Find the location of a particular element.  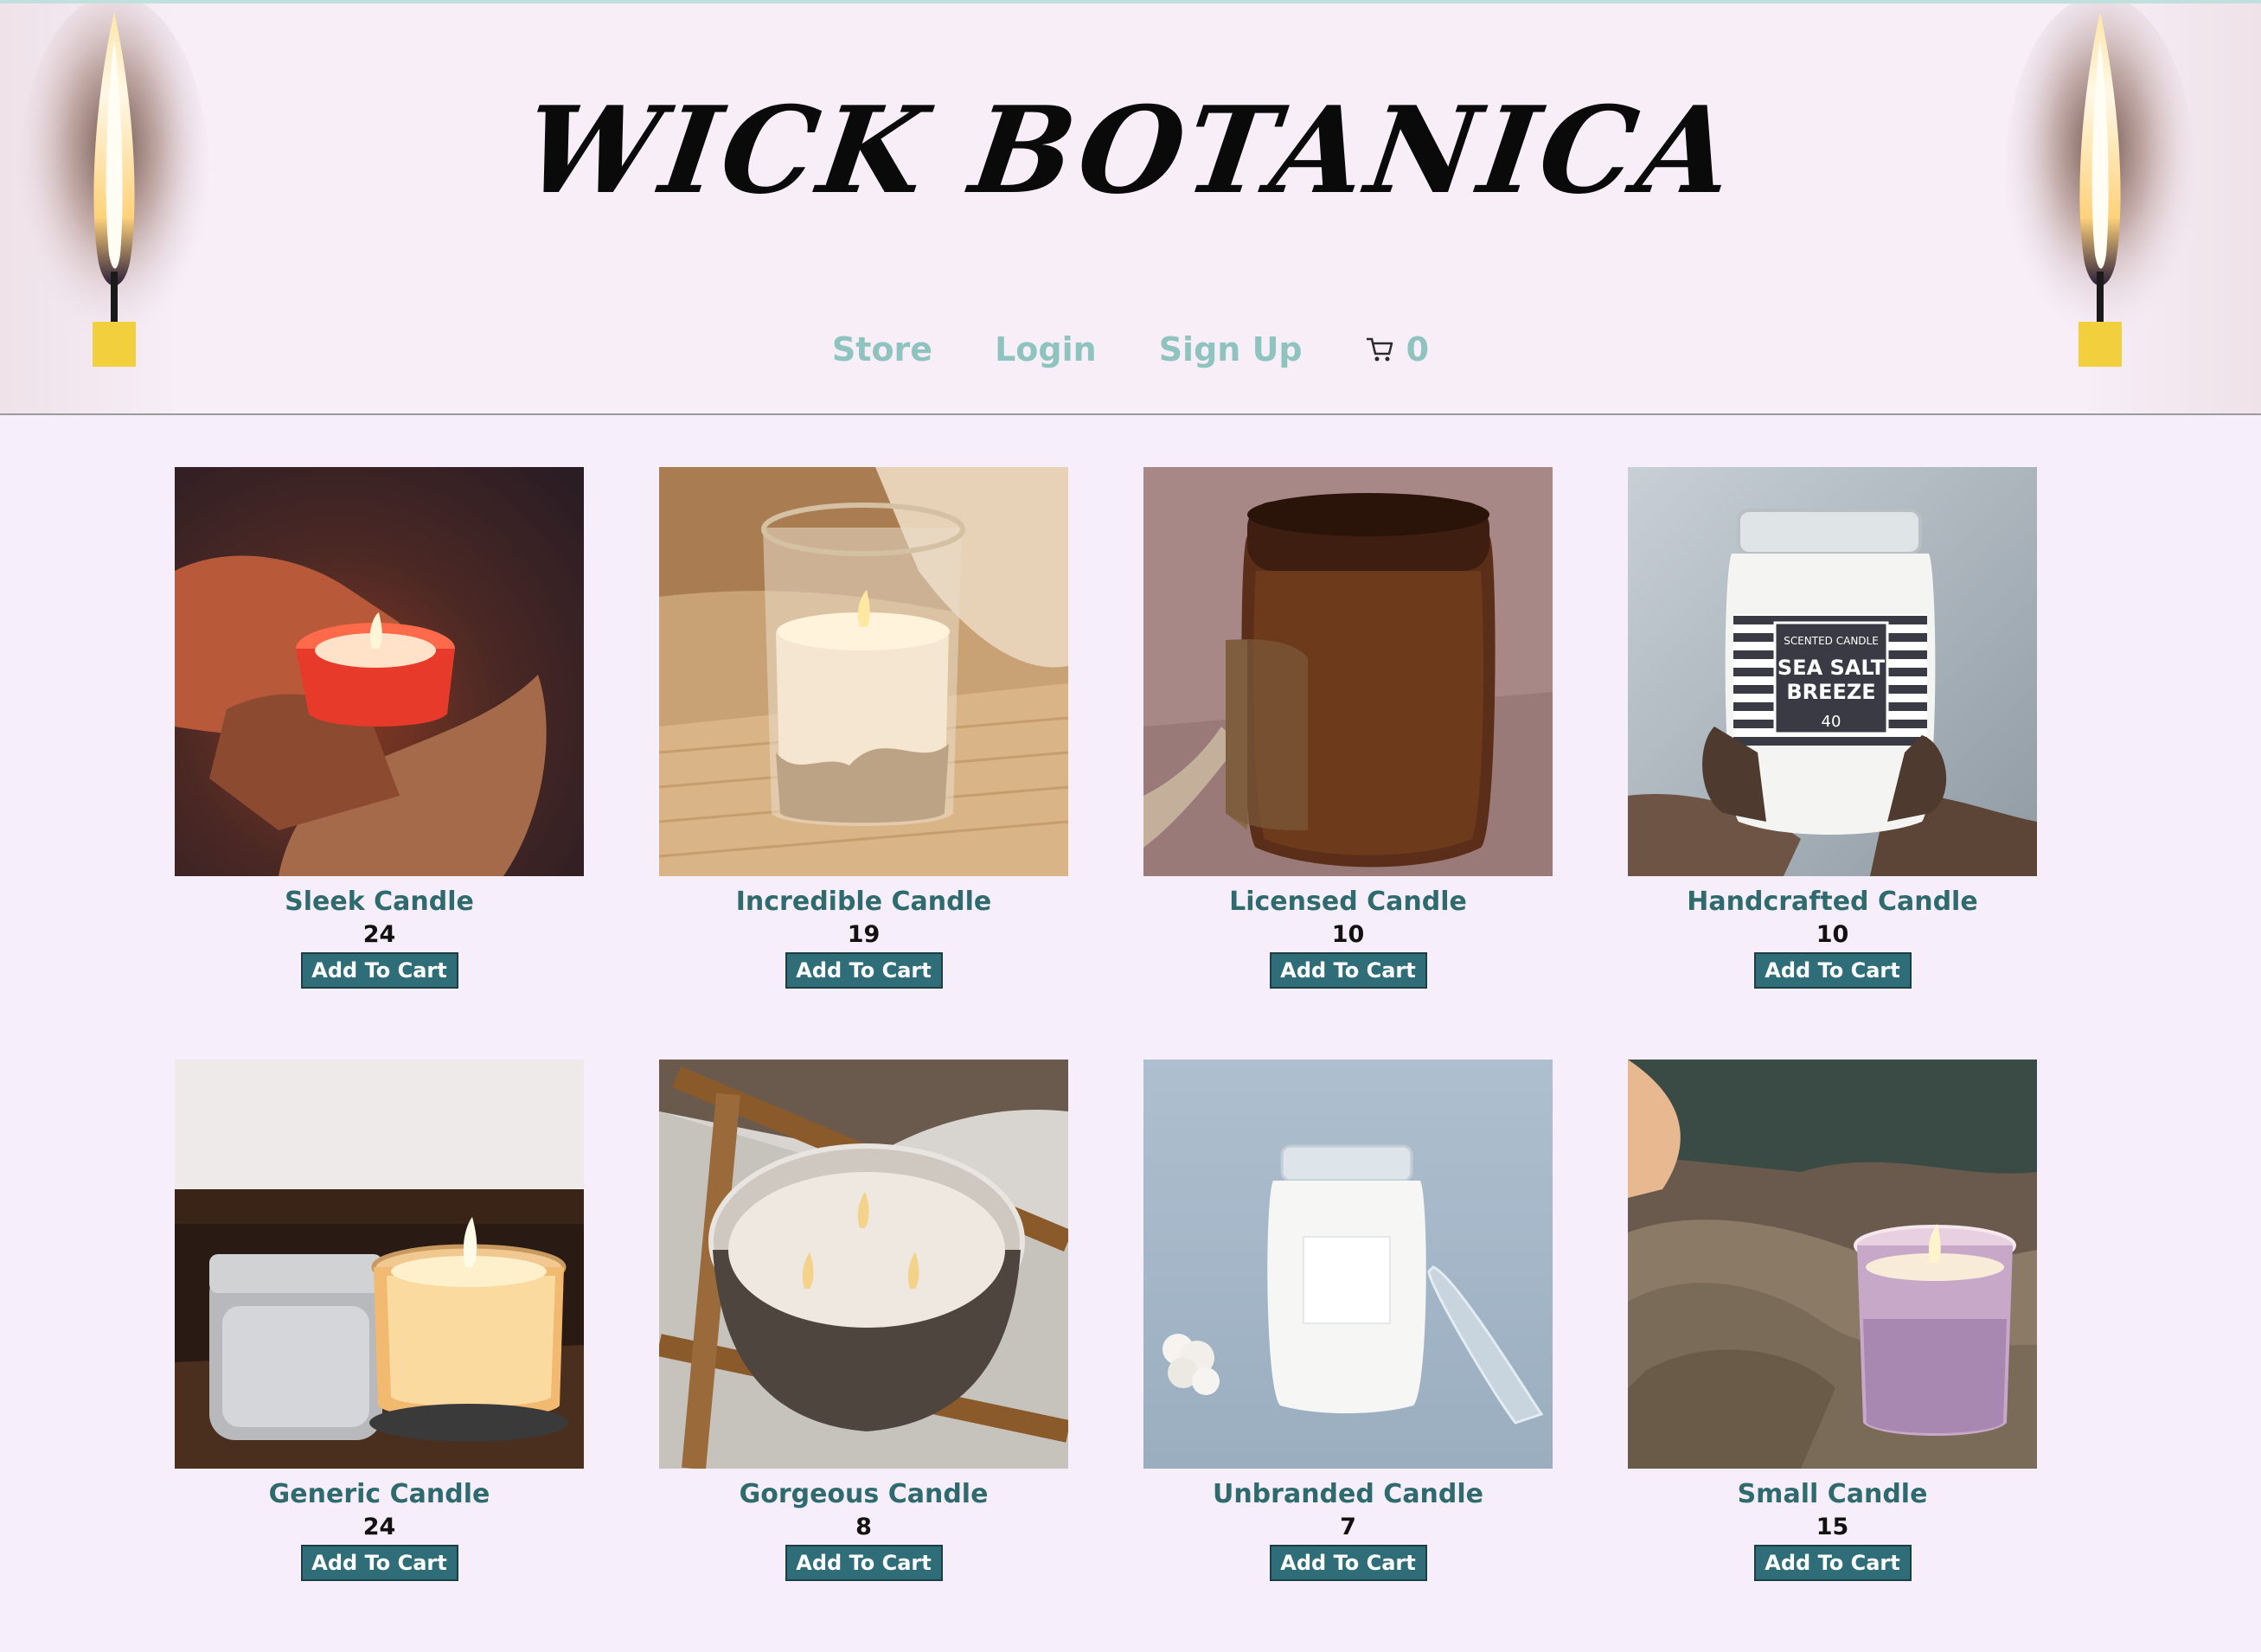

product-name: Gorgeous Candle is located at coordinates (864, 1494).